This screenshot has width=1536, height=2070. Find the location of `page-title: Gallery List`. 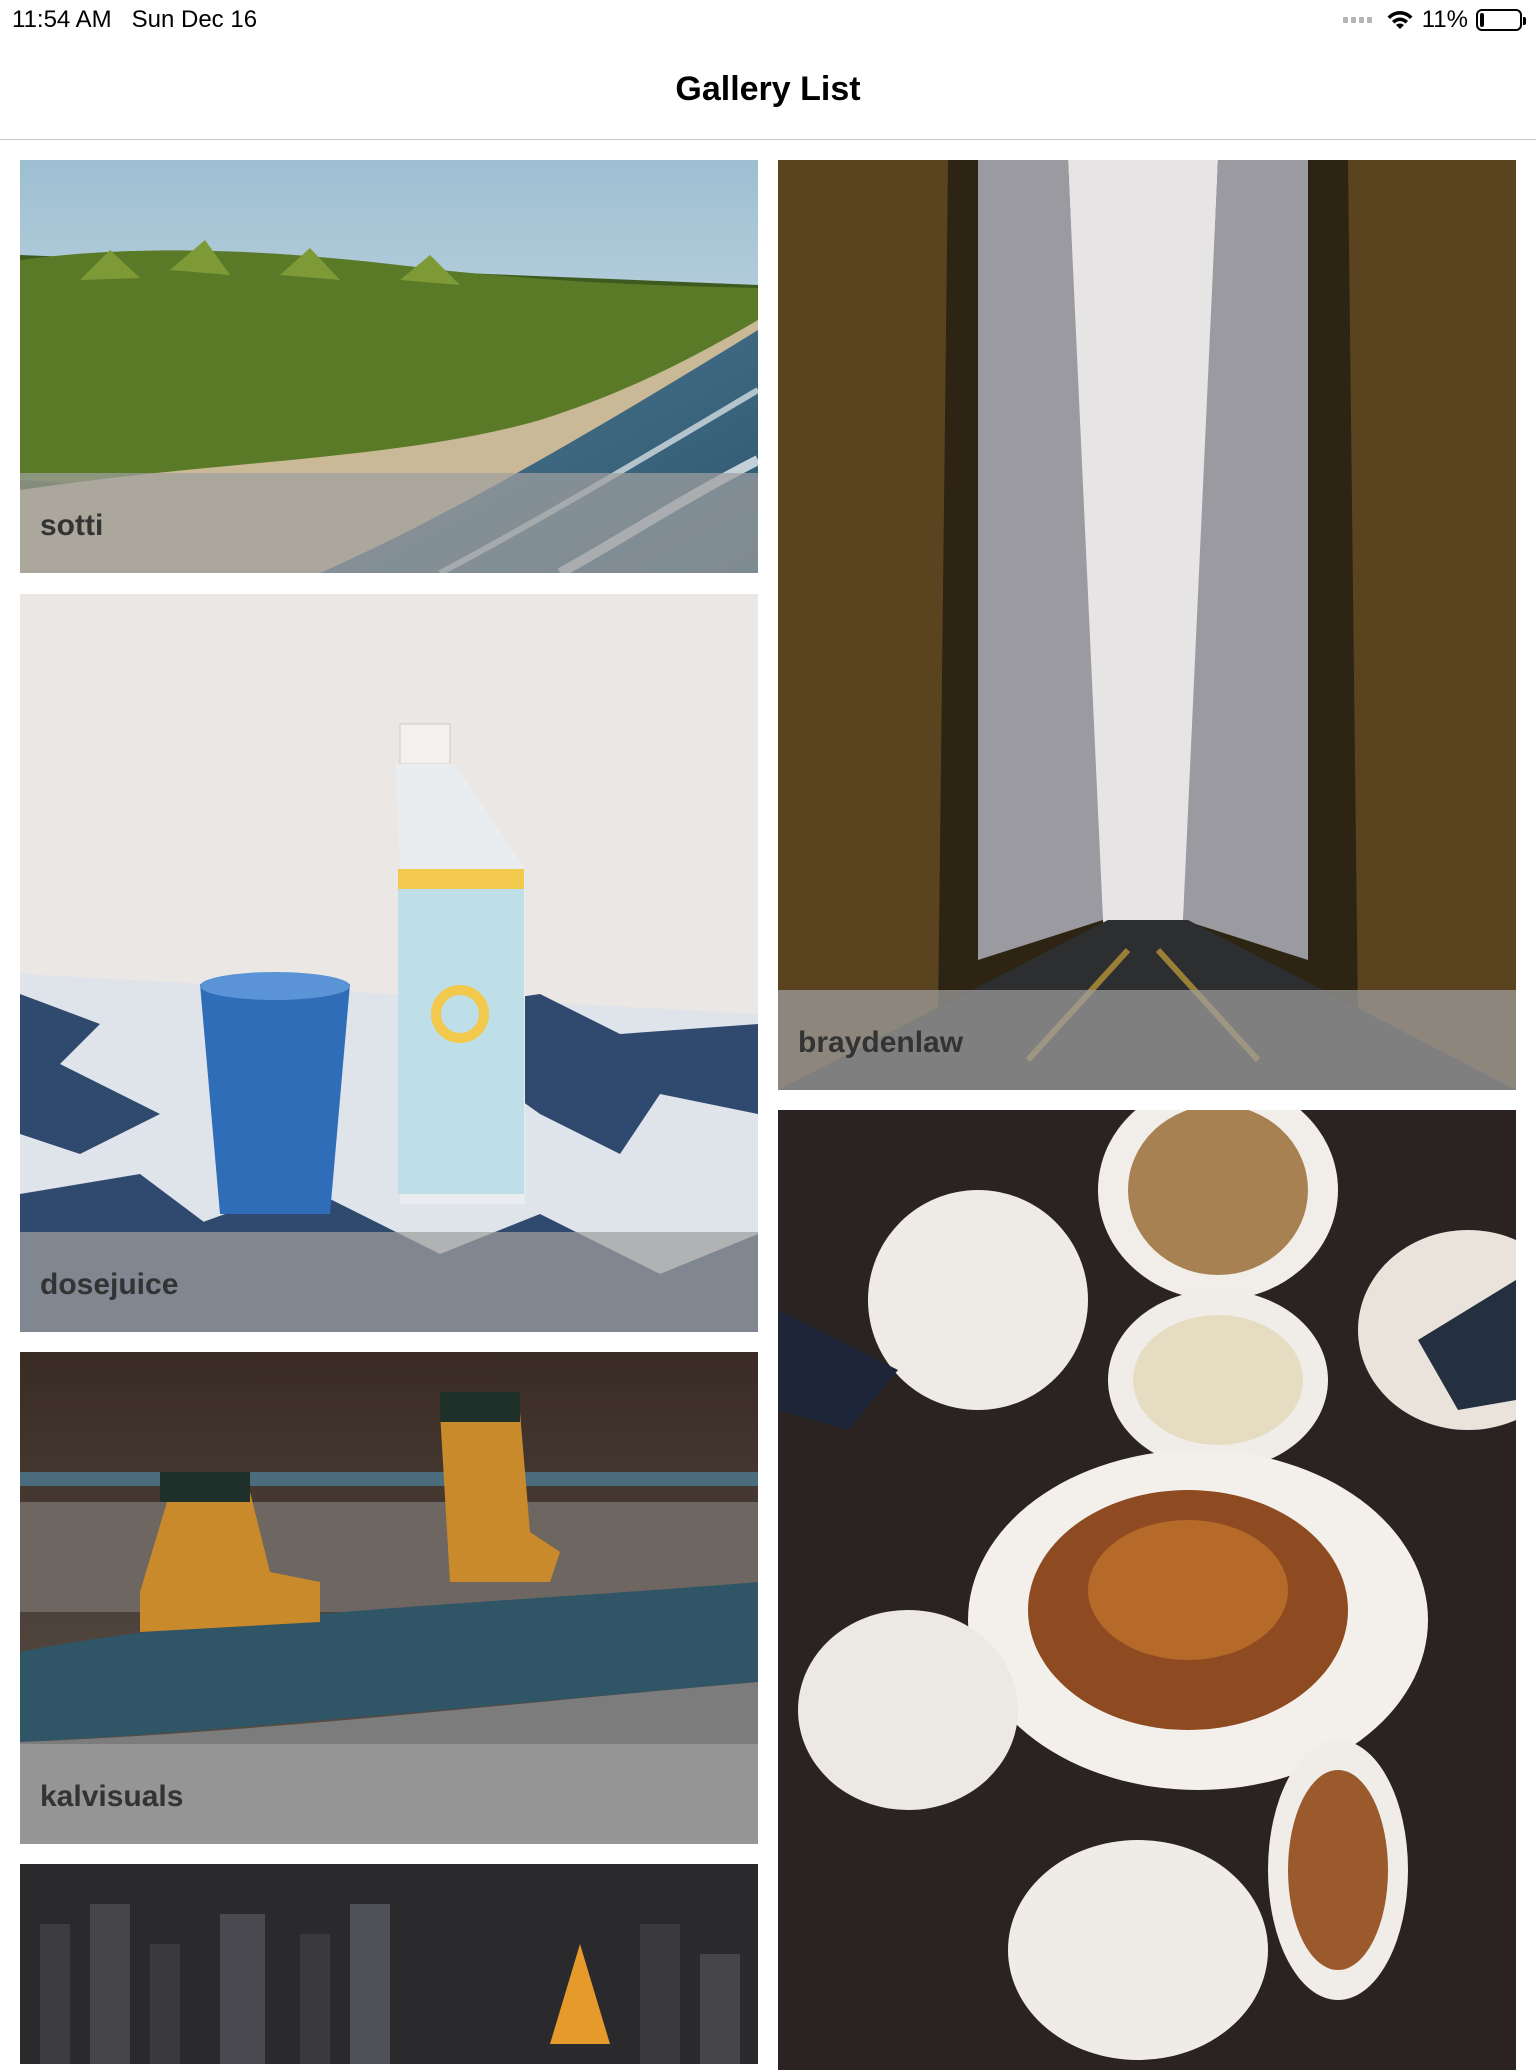

page-title: Gallery List is located at coordinates (768, 89).